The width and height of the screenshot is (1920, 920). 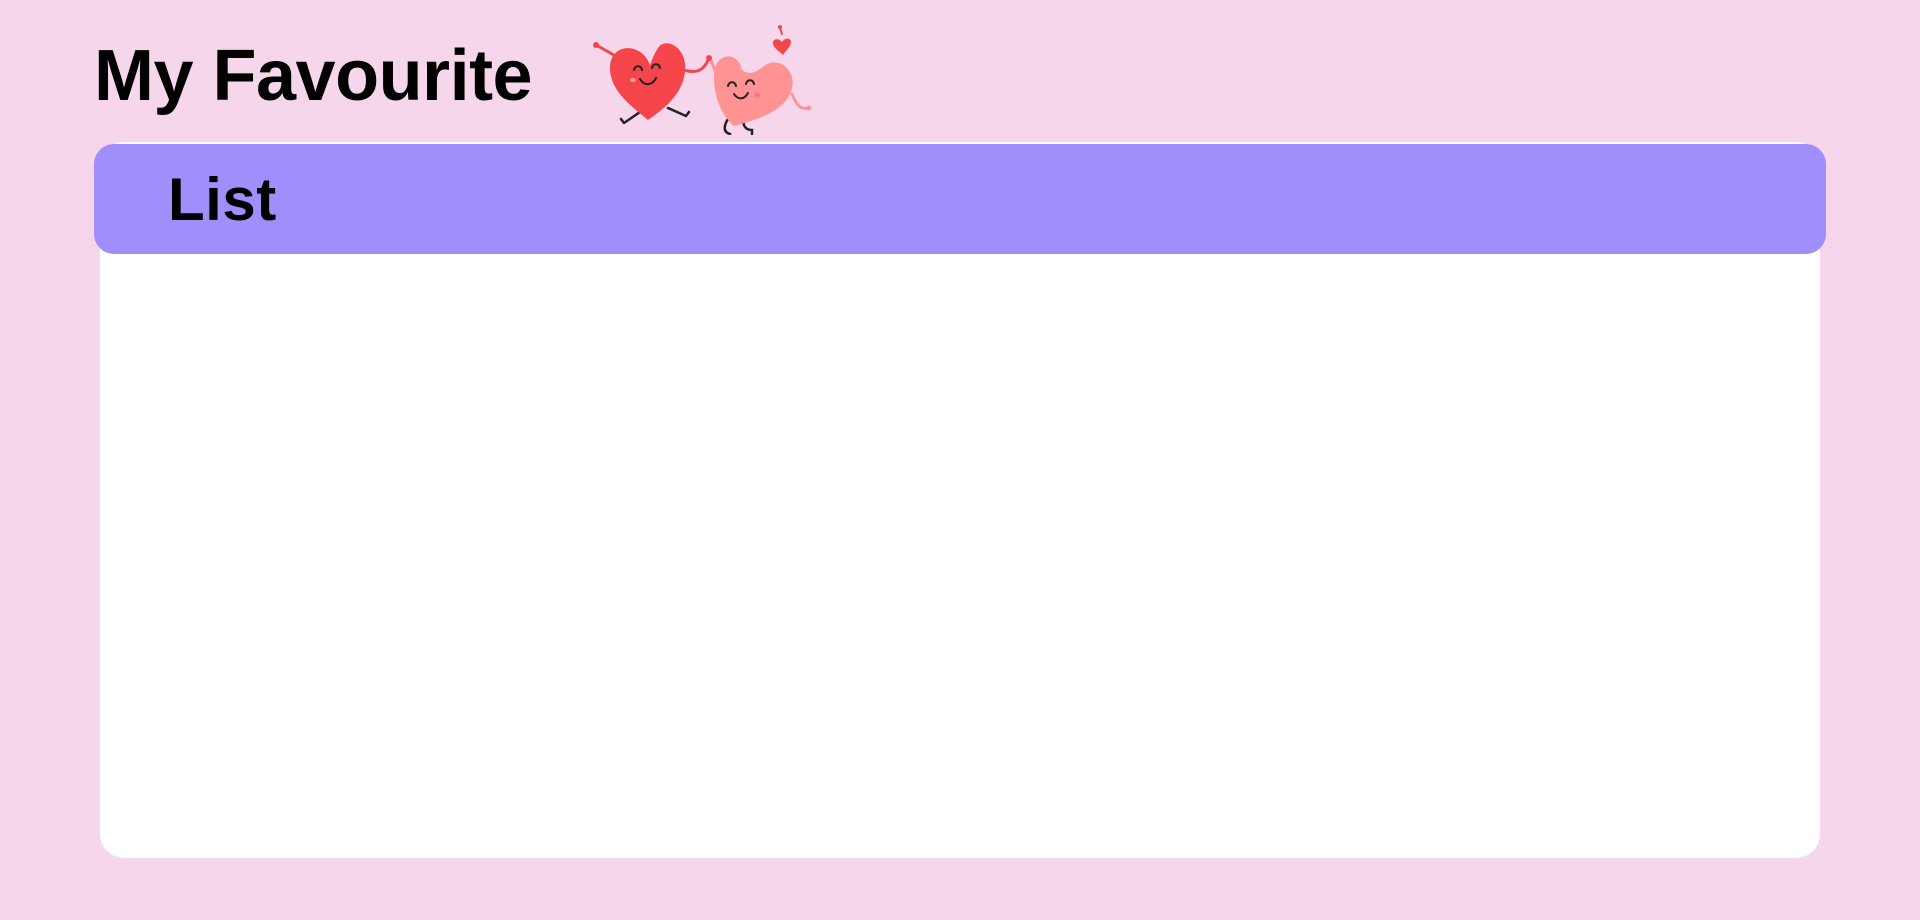 What do you see at coordinates (222, 199) in the screenshot?
I see `list-card-title: List` at bounding box center [222, 199].